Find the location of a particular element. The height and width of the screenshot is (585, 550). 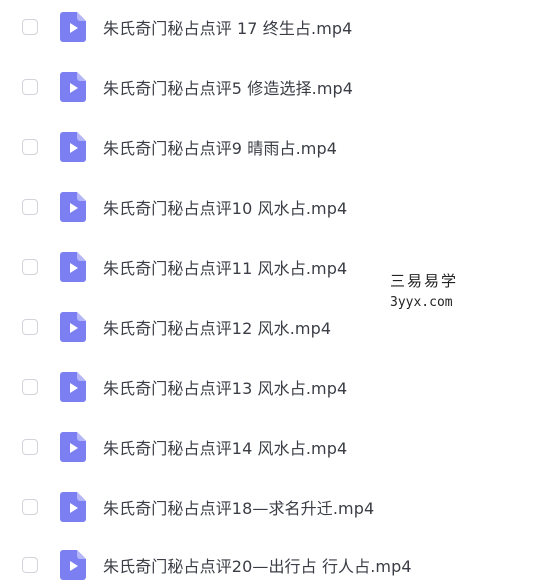

file-row: 朱氏奇门秘占点评18—求名升迁.mp4 is located at coordinates (275, 507).